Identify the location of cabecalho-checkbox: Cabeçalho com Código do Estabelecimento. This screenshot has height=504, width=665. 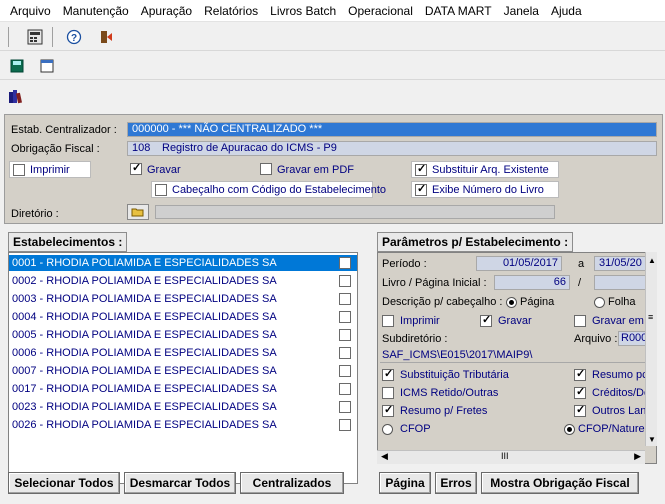
(268, 189).